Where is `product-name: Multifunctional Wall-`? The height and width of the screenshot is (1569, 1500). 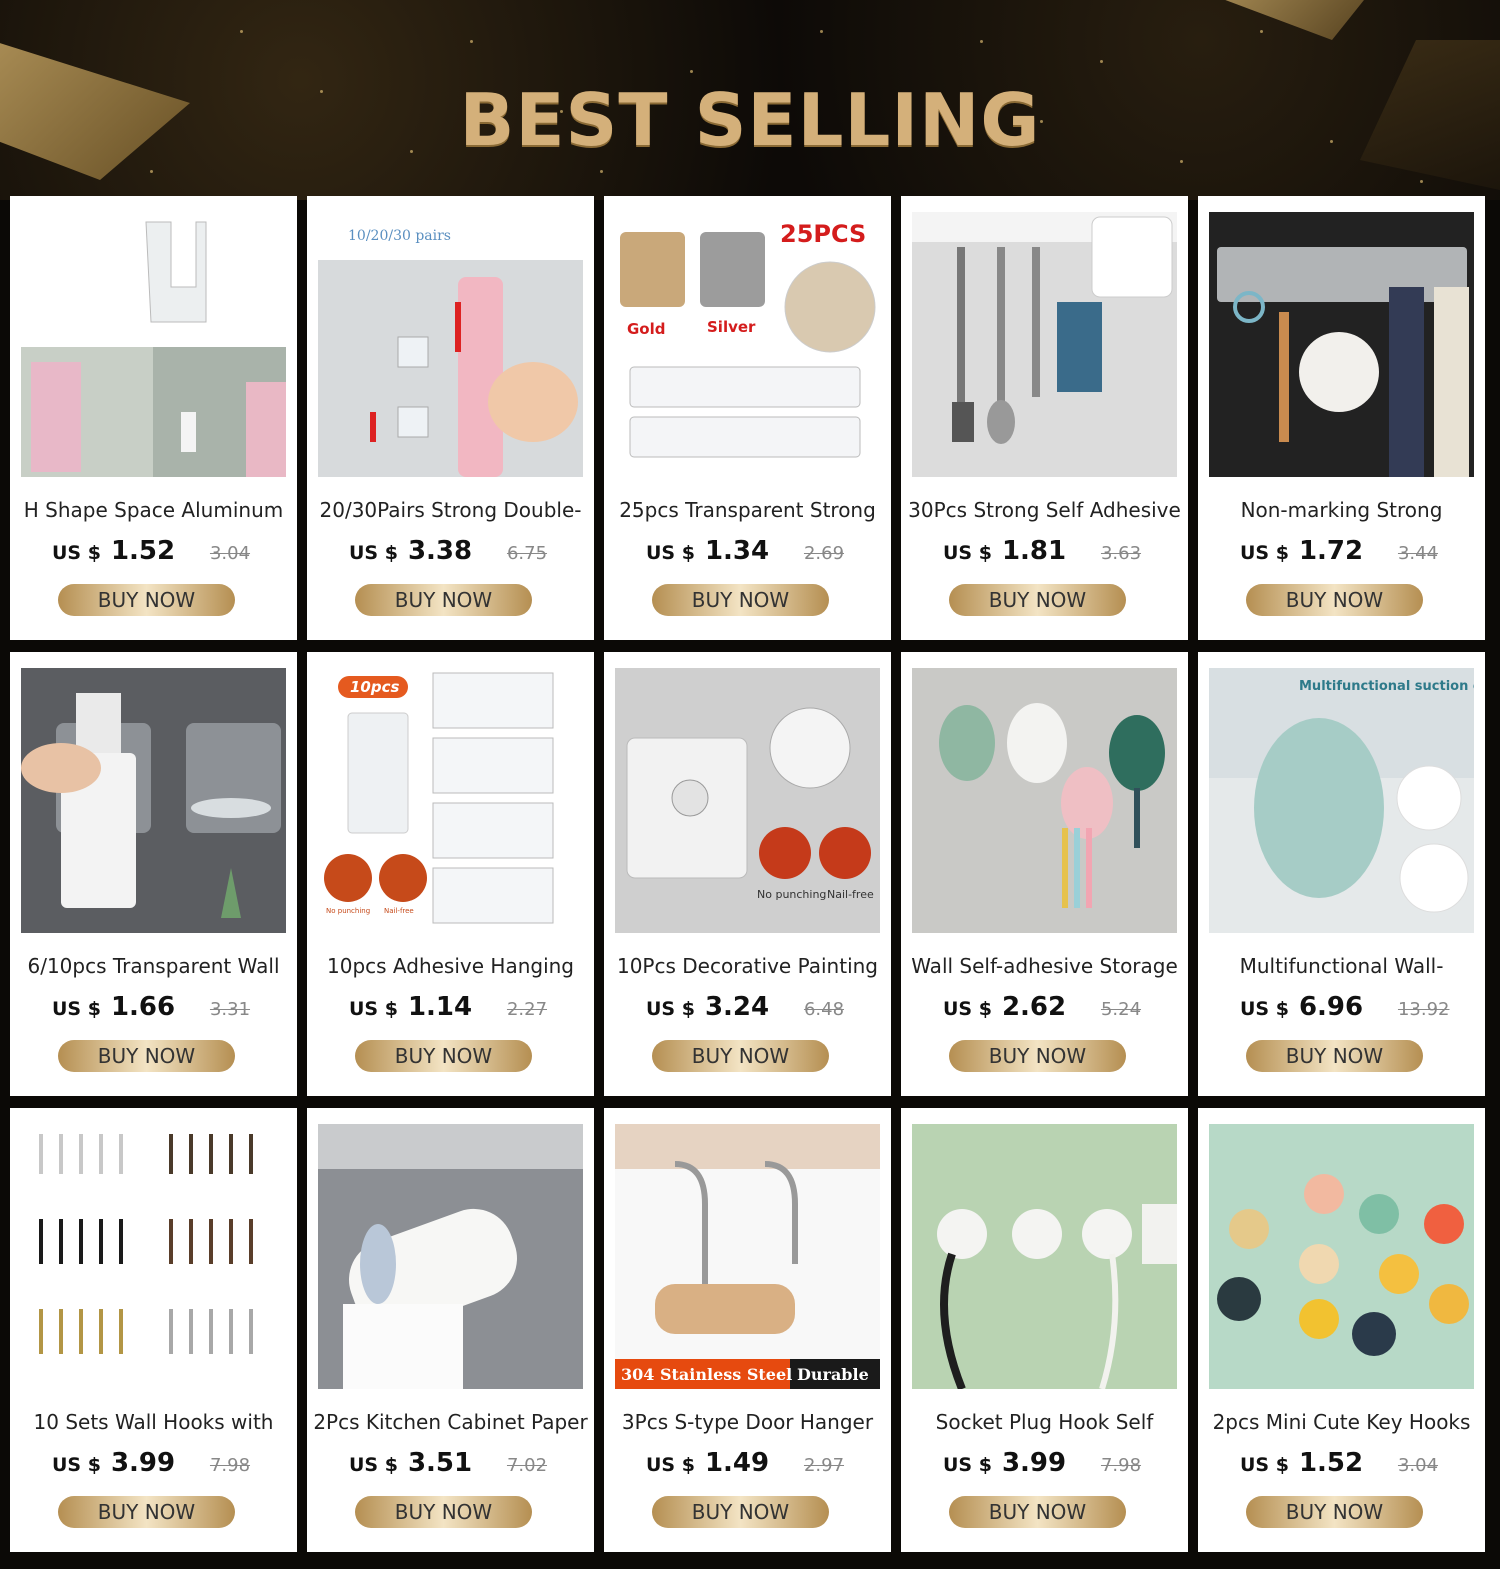 product-name: Multifunctional Wall- is located at coordinates (1341, 966).